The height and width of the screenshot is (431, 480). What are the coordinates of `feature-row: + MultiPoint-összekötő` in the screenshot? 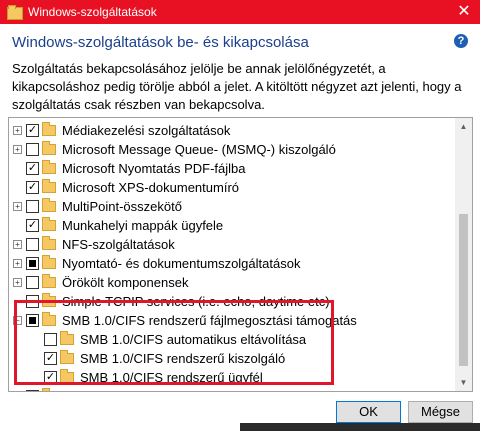 It's located at (97, 206).